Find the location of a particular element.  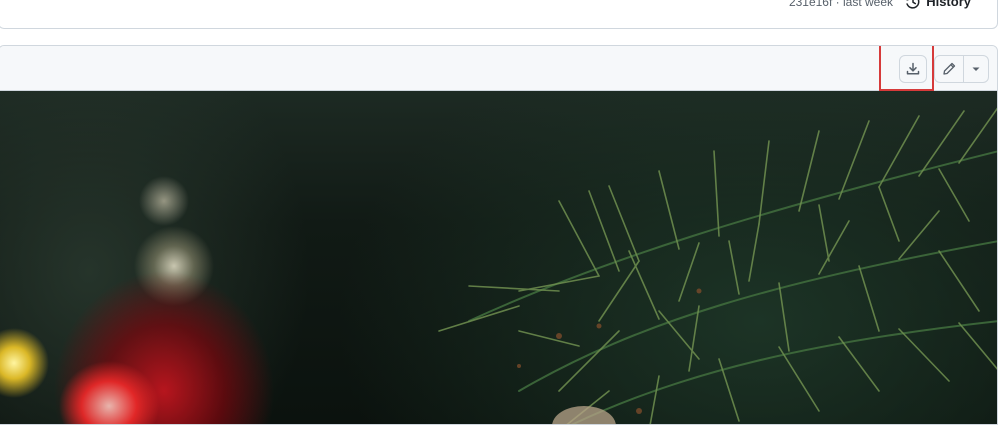

pencil-icon is located at coordinates (949, 68).